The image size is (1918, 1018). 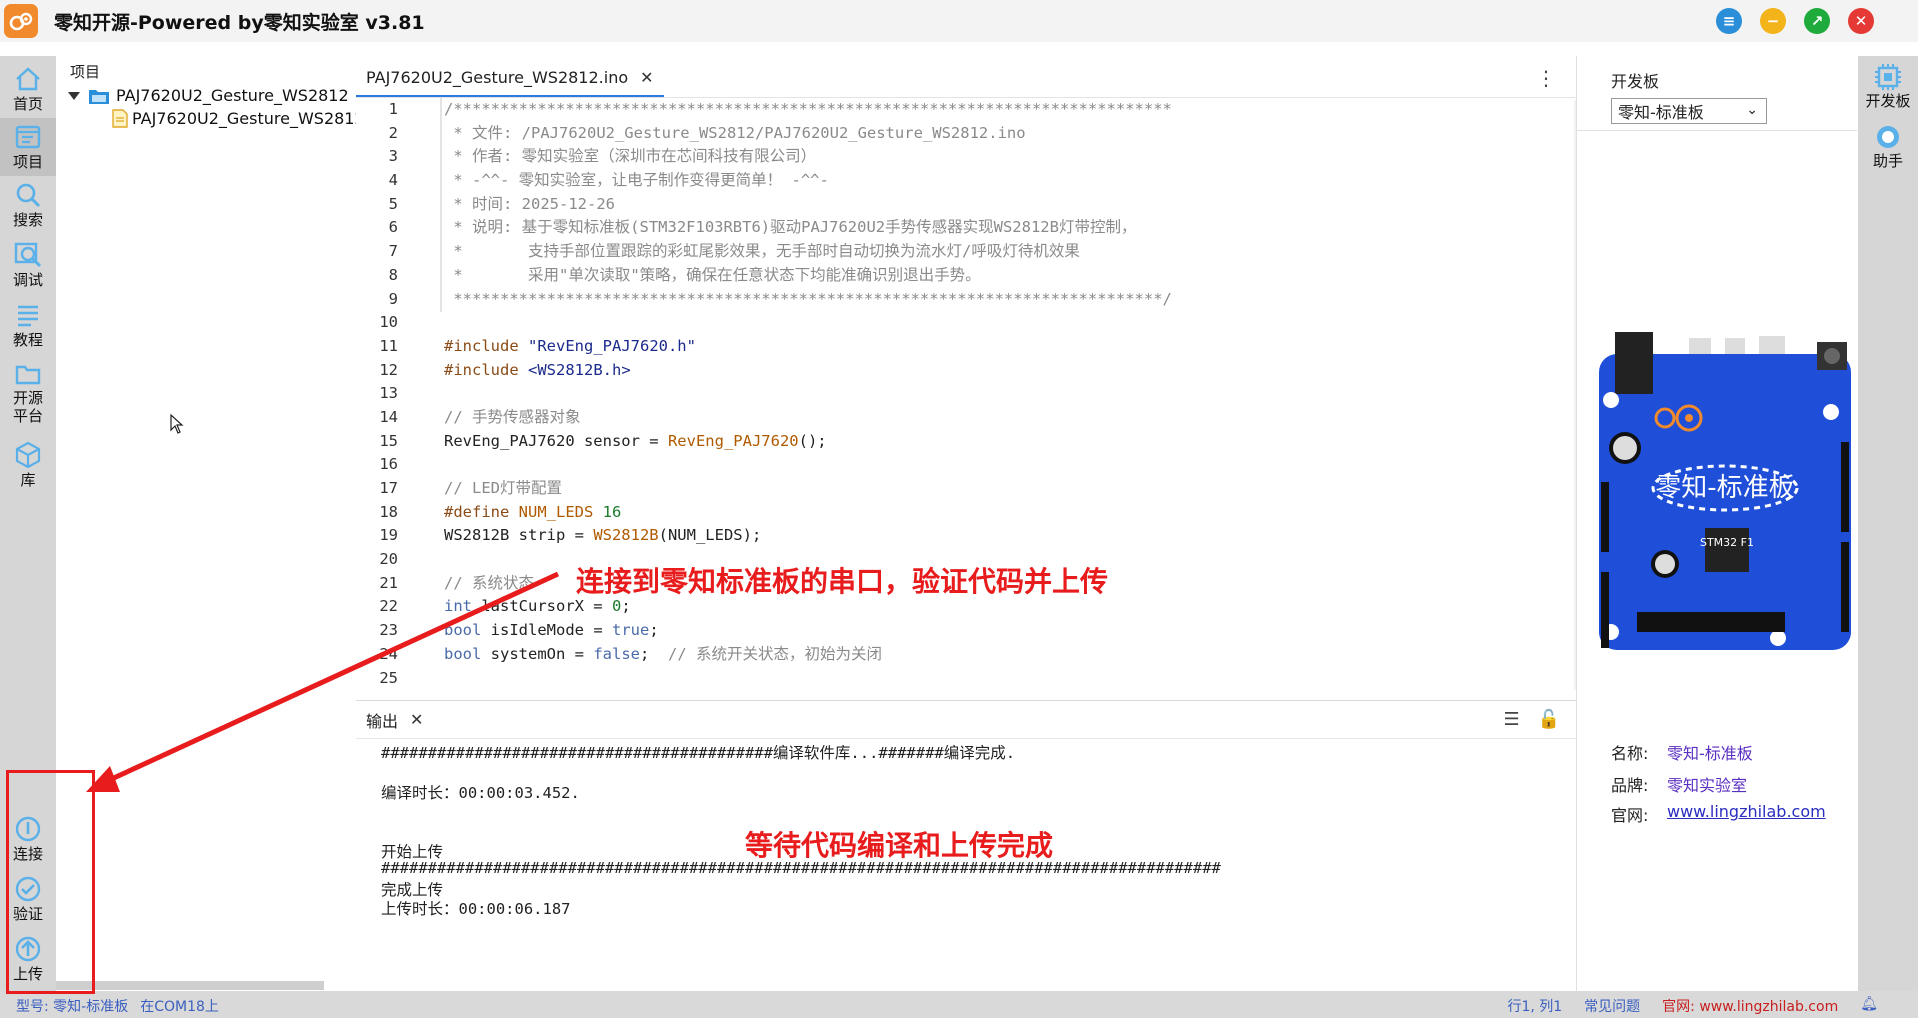 I want to click on editor-tab: PAJ7620U2_Gesture_WS2812.ino ✕, so click(x=510, y=78).